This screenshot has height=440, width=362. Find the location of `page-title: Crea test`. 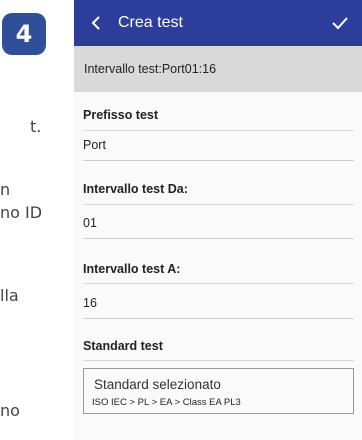

page-title: Crea test is located at coordinates (150, 22).